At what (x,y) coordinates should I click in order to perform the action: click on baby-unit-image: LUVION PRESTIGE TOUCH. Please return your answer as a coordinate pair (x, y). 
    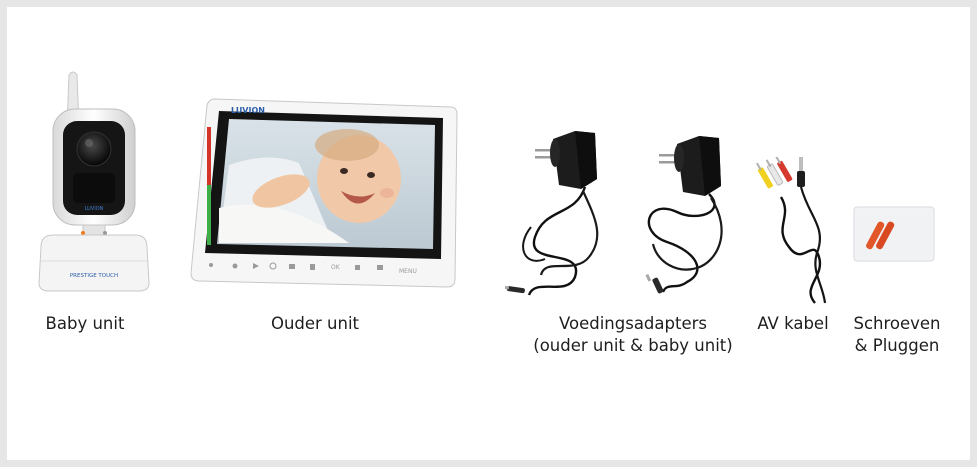
    Looking at the image, I should click on (94, 182).